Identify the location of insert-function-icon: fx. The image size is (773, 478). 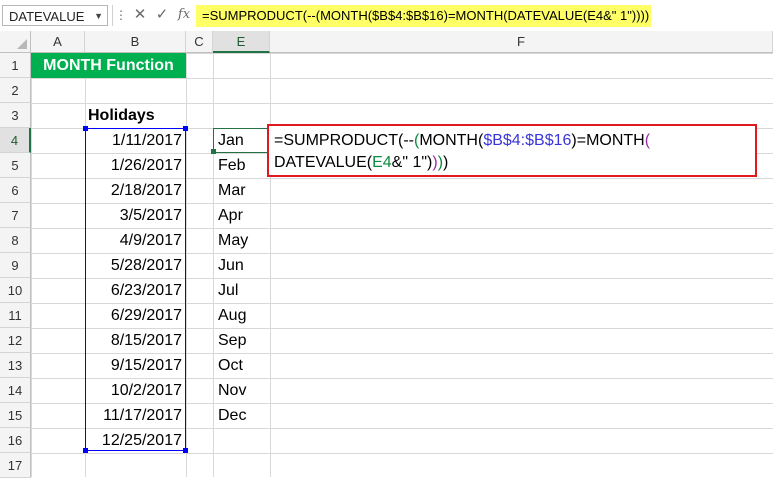
(184, 15).